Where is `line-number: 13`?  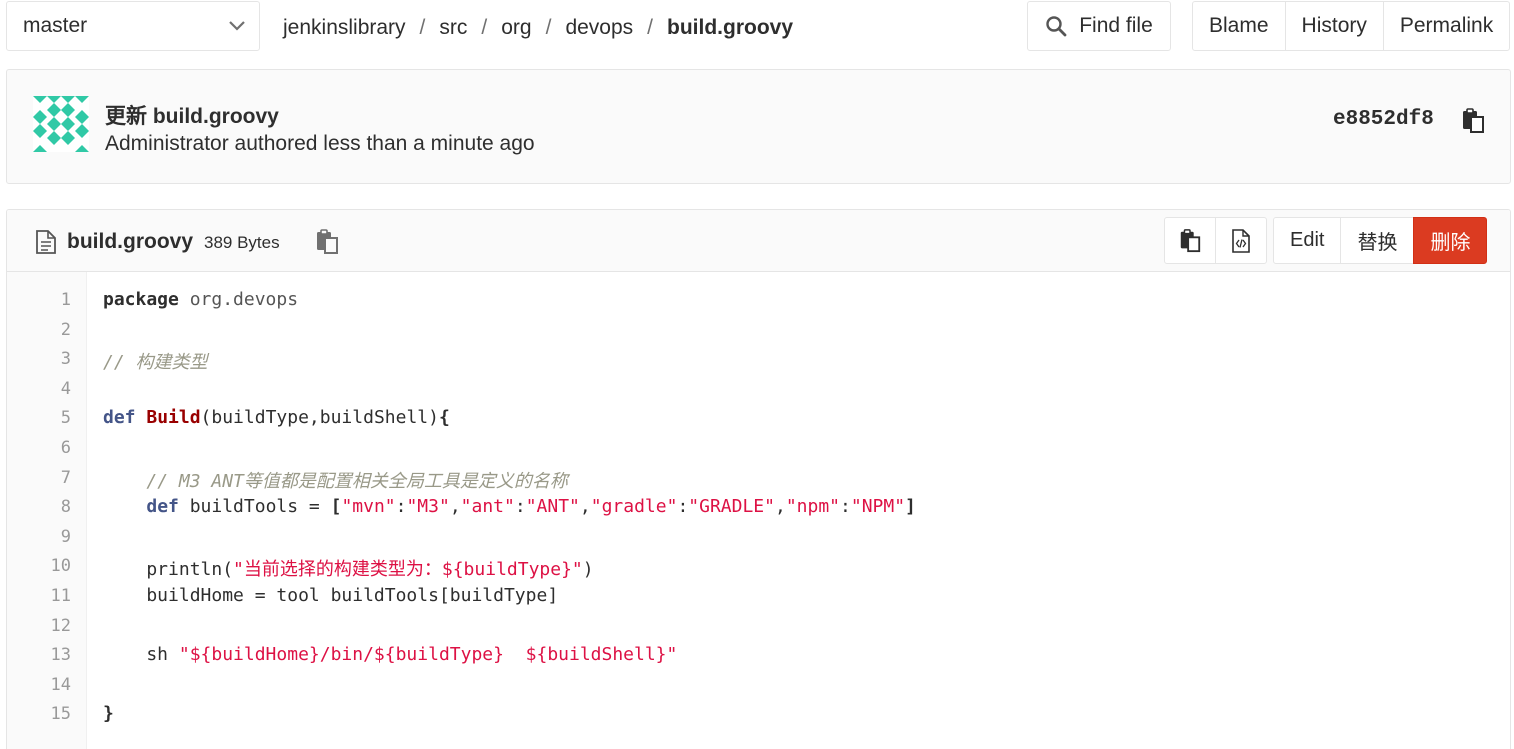 line-number: 13 is located at coordinates (39, 655).